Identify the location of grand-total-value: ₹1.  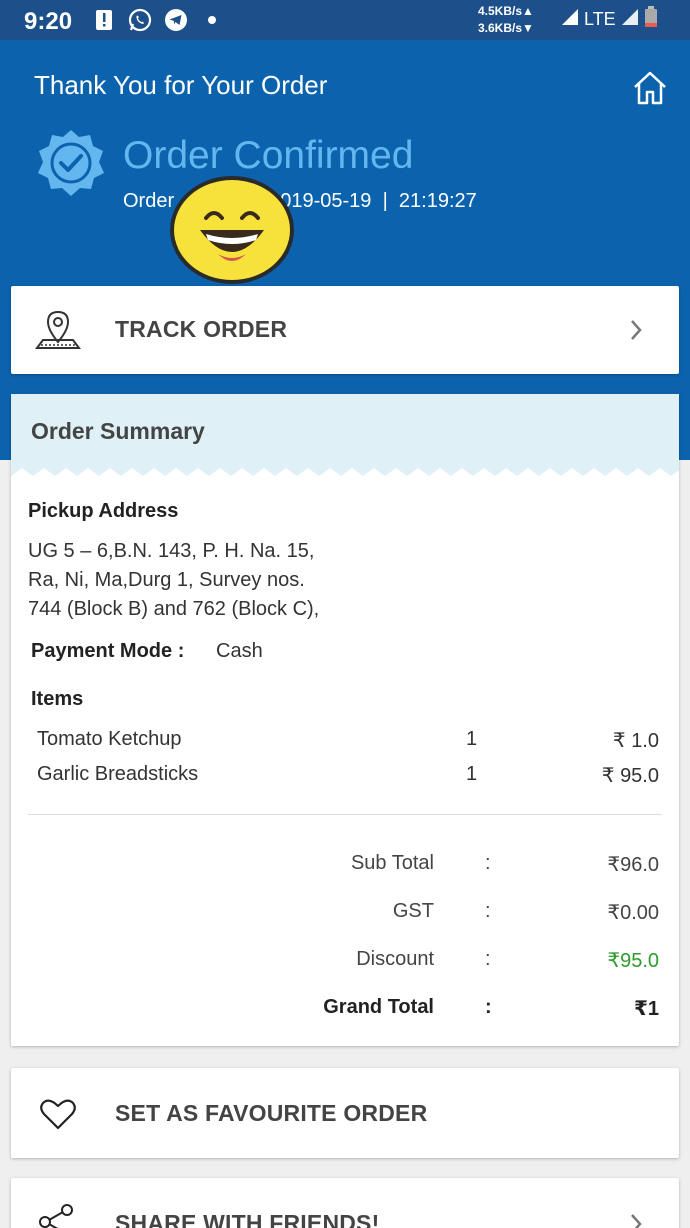
(646, 1009).